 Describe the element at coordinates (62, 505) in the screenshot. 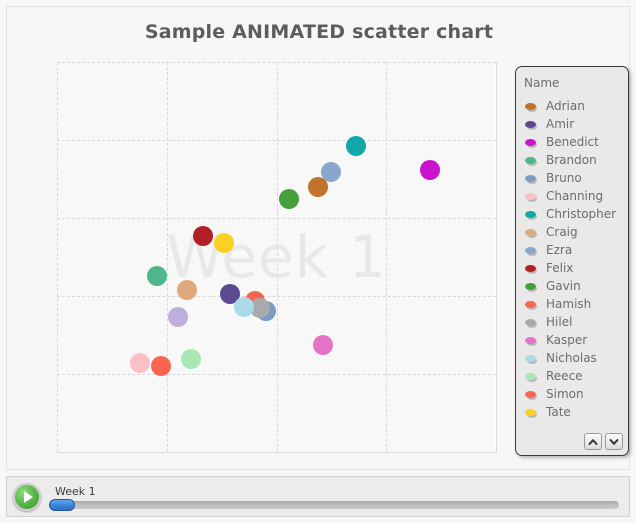

I see `timeline-slider-thumb` at that location.